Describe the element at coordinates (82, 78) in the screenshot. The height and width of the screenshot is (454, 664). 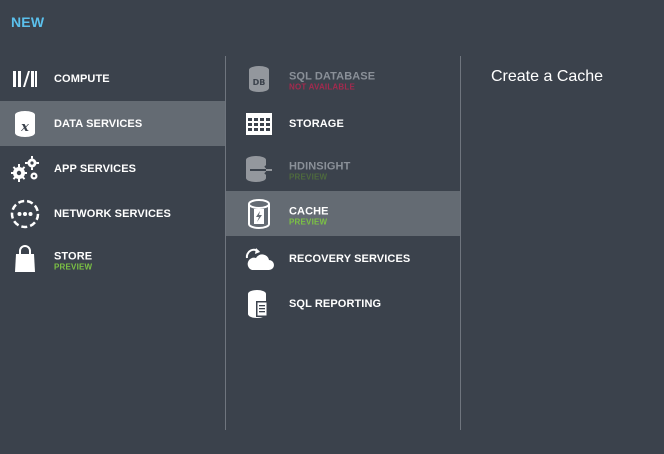
I see `category-label: COMPUTE` at that location.